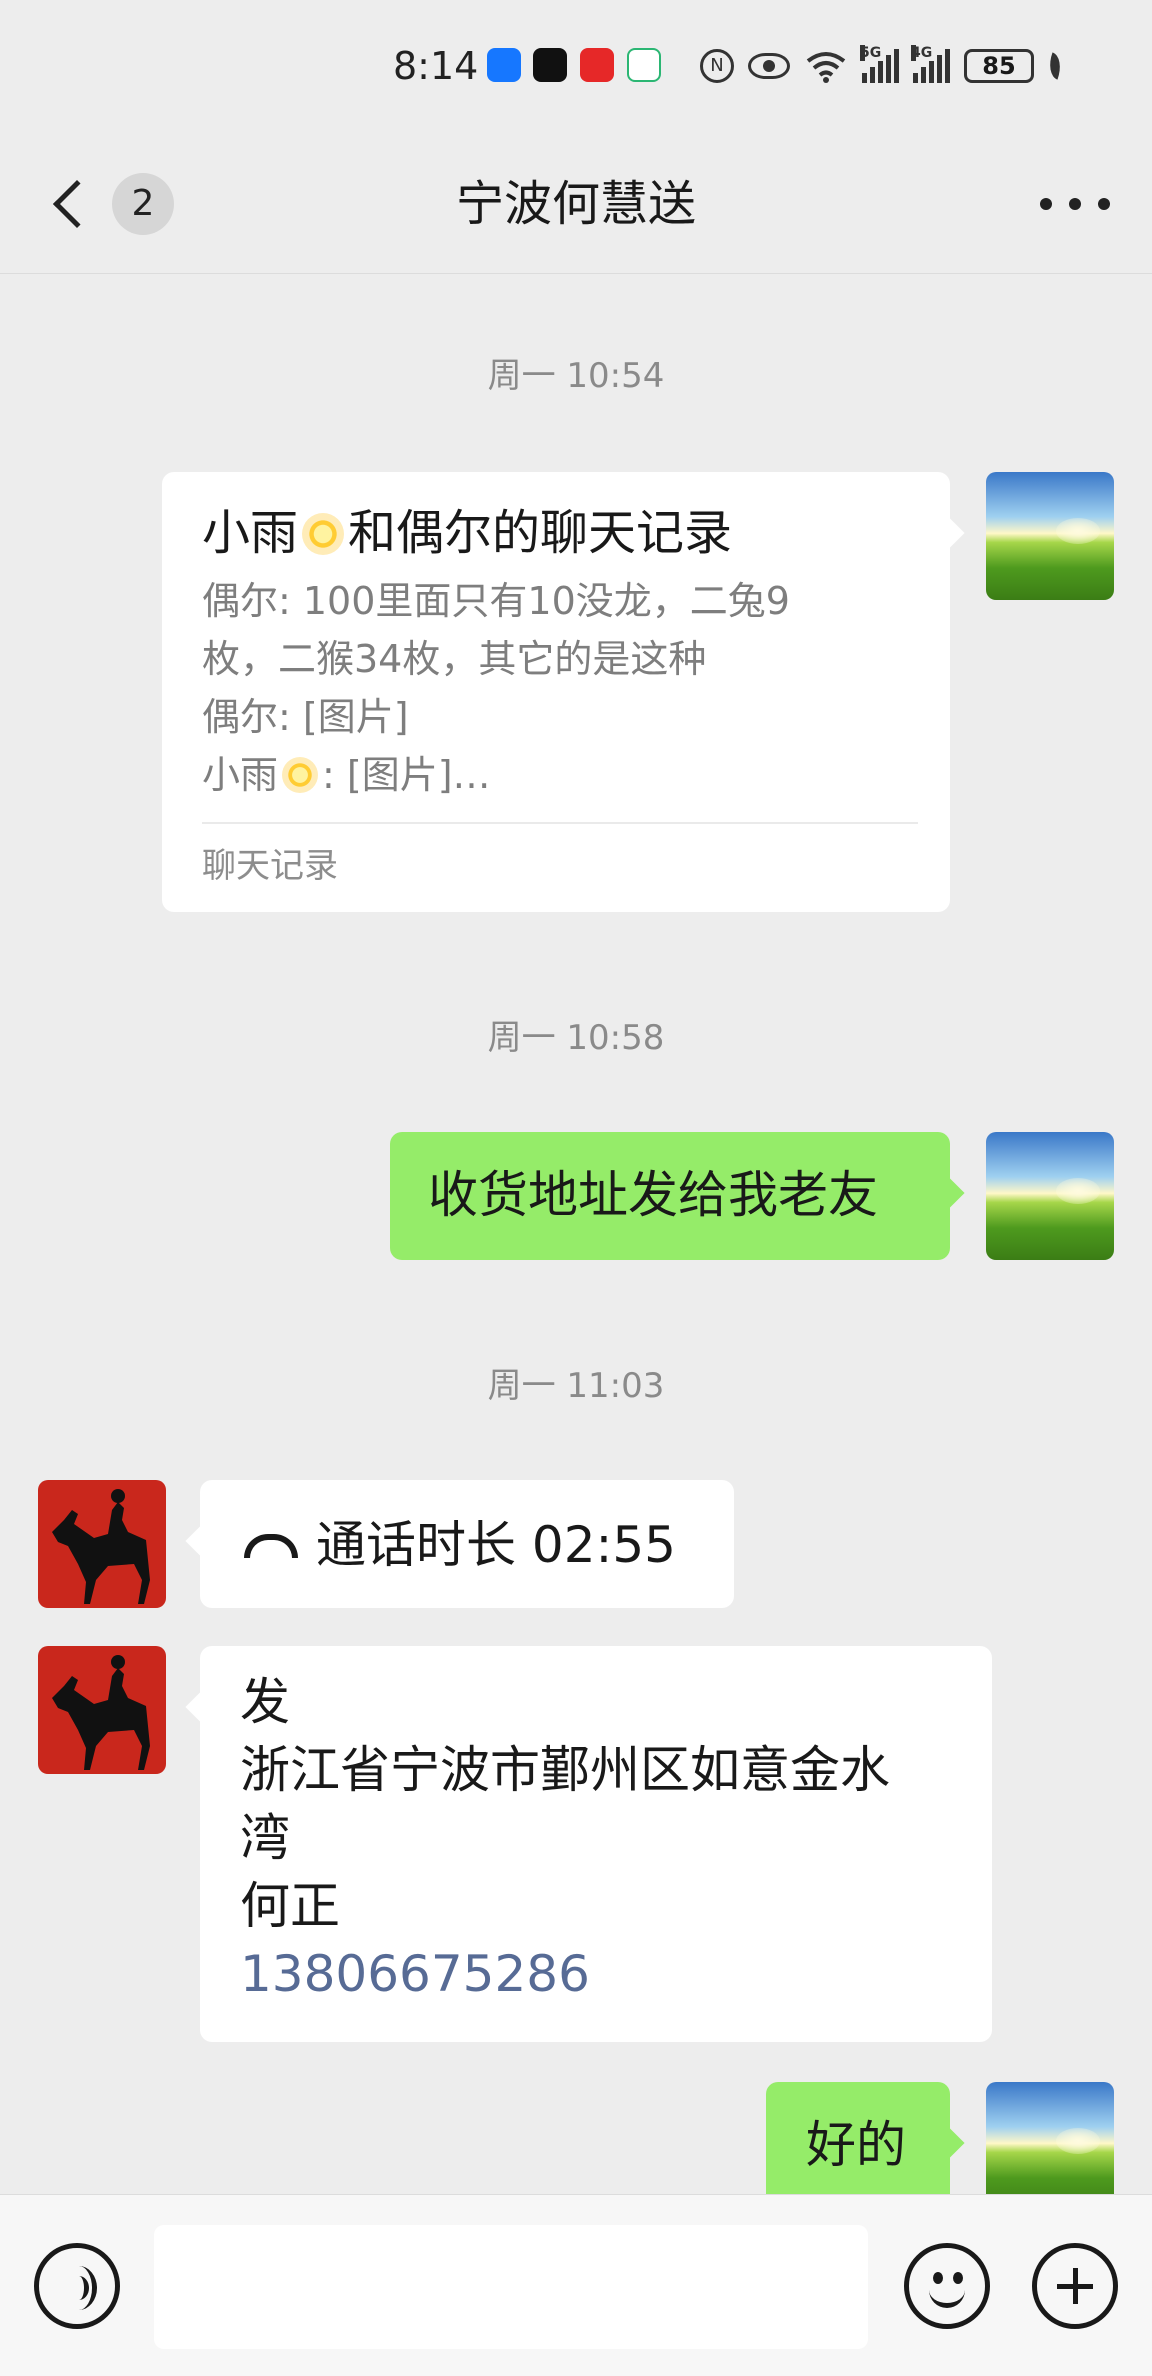  I want to click on mobile-carrier-icon, so click(644, 65).